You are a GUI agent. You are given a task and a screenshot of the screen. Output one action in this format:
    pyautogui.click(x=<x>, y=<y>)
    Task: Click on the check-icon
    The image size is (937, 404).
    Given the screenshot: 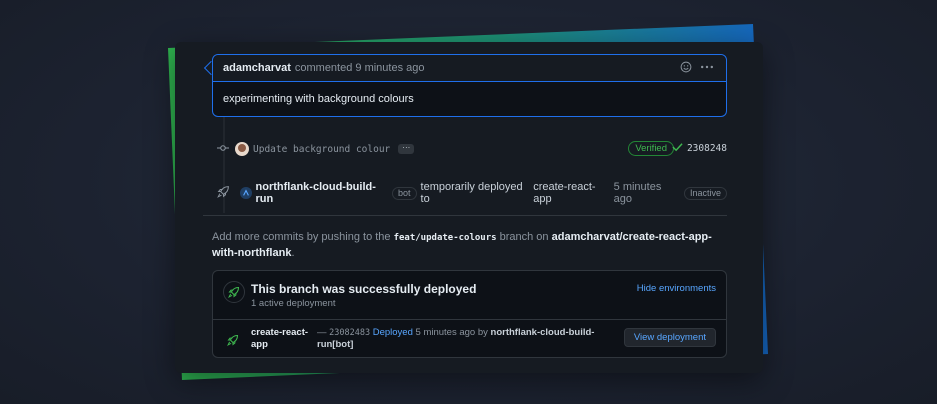 What is the action you would take?
    pyautogui.click(x=677, y=148)
    